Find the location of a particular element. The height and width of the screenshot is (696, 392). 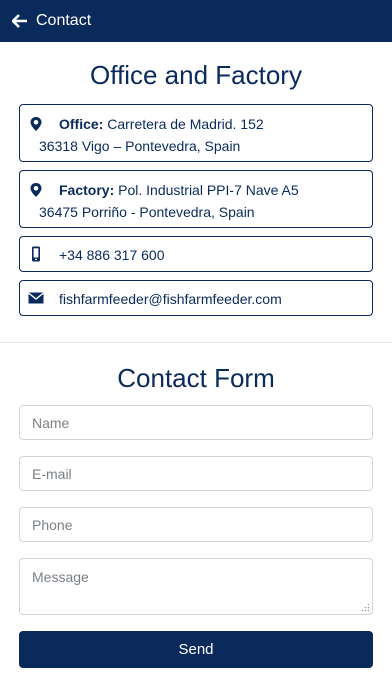

office-address-line2: 36318 Vigo – Pontevedra, Spain is located at coordinates (140, 146).